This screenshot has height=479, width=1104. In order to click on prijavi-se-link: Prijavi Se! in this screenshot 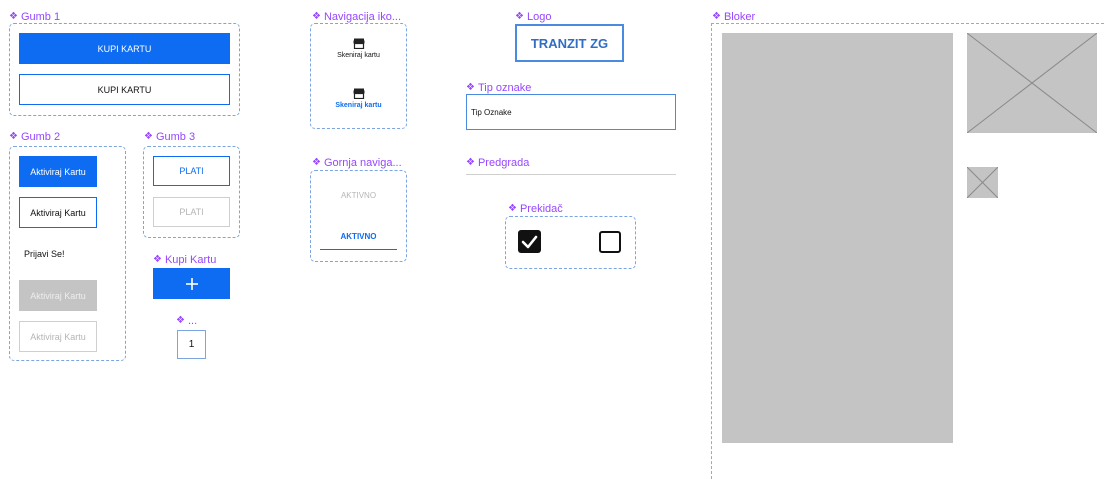, I will do `click(44, 254)`.